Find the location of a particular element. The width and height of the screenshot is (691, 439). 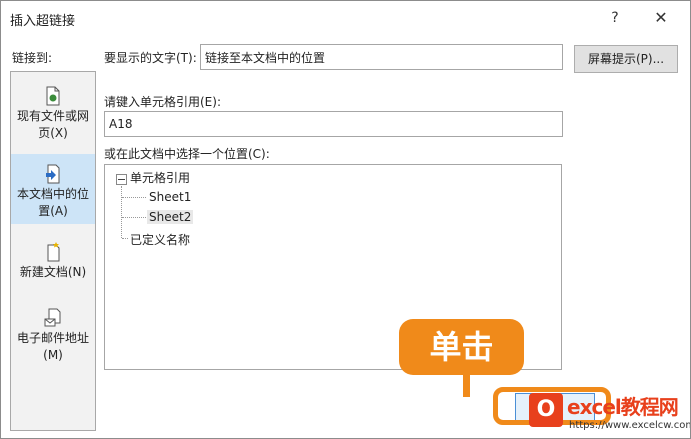

tree-node-sheet2: Sheet2 is located at coordinates (170, 217).